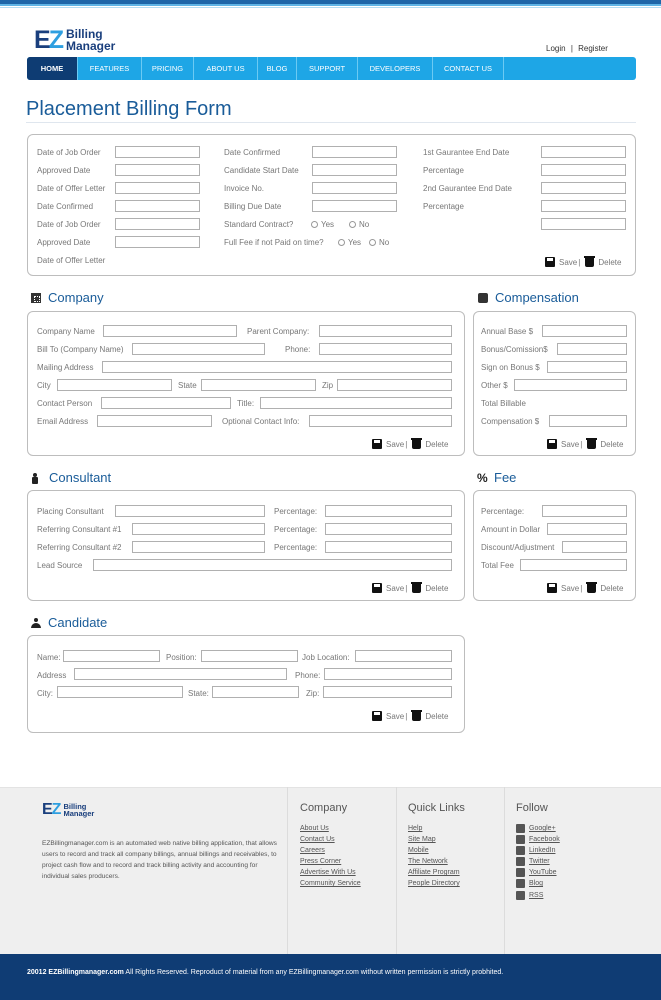 The image size is (661, 1000). Describe the element at coordinates (434, 883) in the screenshot. I see `footer-link-people-directory: People Directory` at that location.